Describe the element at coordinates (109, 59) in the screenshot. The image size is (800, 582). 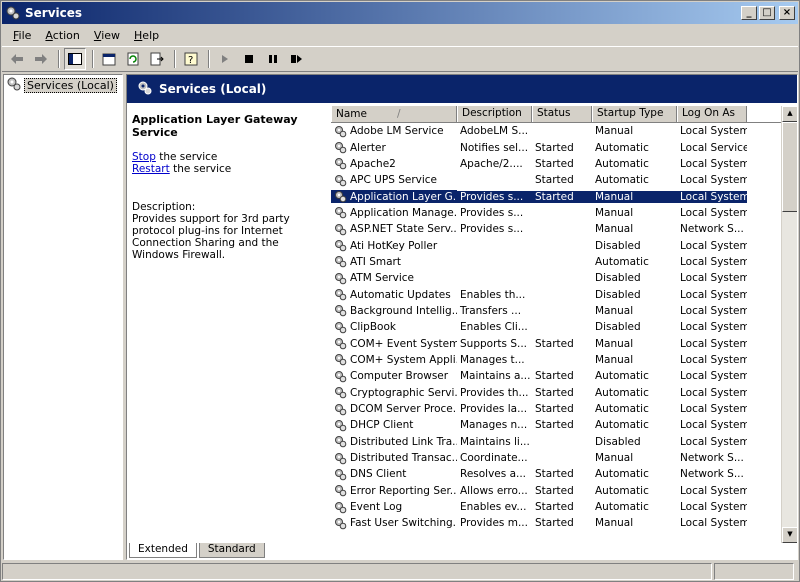
I see `properties-icon` at that location.